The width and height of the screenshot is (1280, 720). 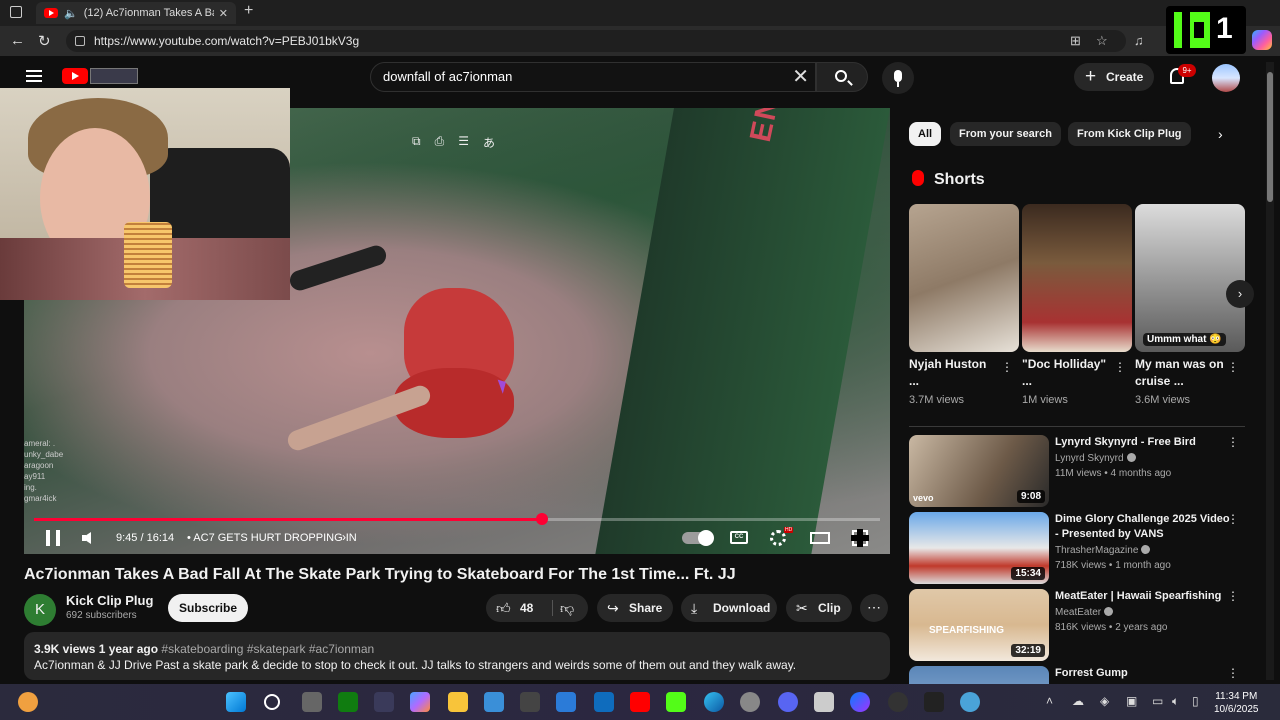 I want to click on channel-name: Kick Clip Plug, so click(x=109, y=600).